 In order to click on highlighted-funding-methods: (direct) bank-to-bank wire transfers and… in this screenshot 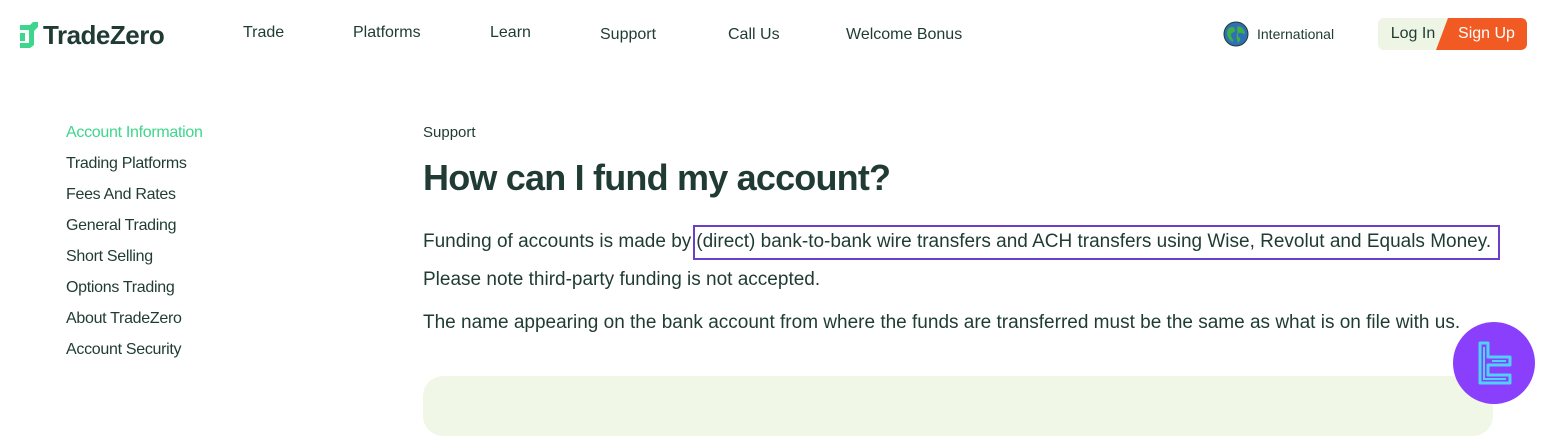, I will do `click(1097, 242)`.